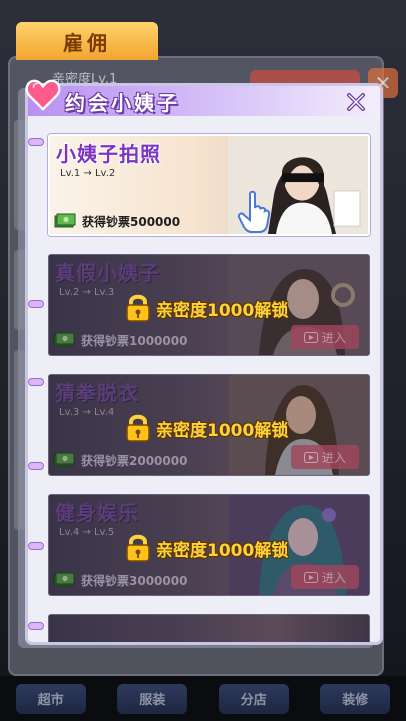 This screenshot has height=721, width=406. Describe the element at coordinates (253, 698) in the screenshot. I see `nav-branch: 分店` at that location.